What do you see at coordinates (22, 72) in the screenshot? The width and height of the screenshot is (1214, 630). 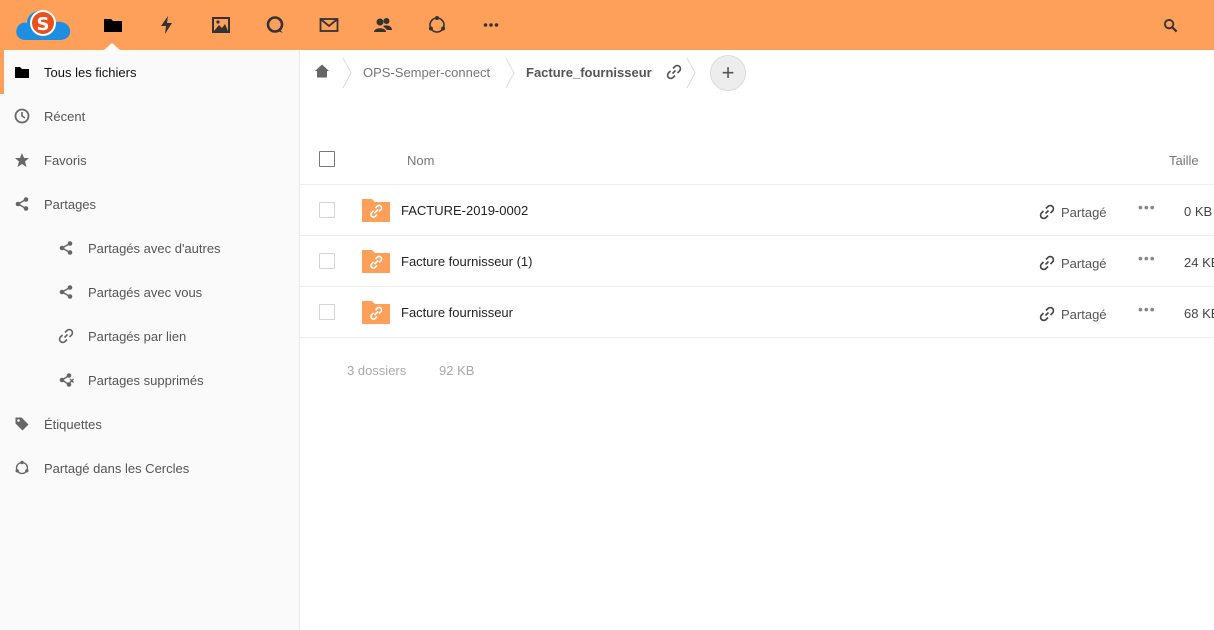 I see `folder-icon` at bounding box center [22, 72].